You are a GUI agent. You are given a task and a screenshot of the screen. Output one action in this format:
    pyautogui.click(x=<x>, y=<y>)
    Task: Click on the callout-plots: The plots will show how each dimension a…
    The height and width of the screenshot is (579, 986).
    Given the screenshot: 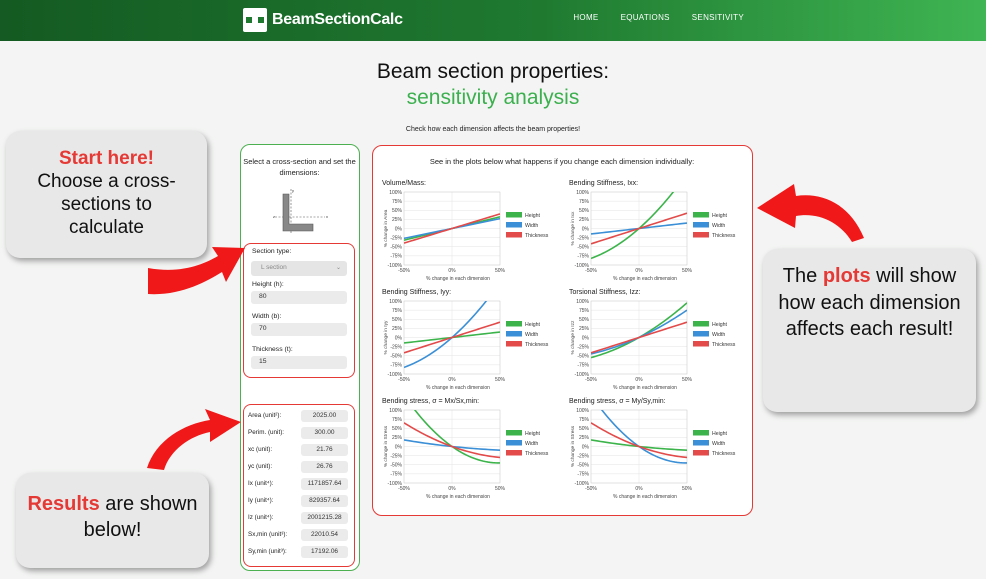 What is the action you would take?
    pyautogui.click(x=869, y=330)
    